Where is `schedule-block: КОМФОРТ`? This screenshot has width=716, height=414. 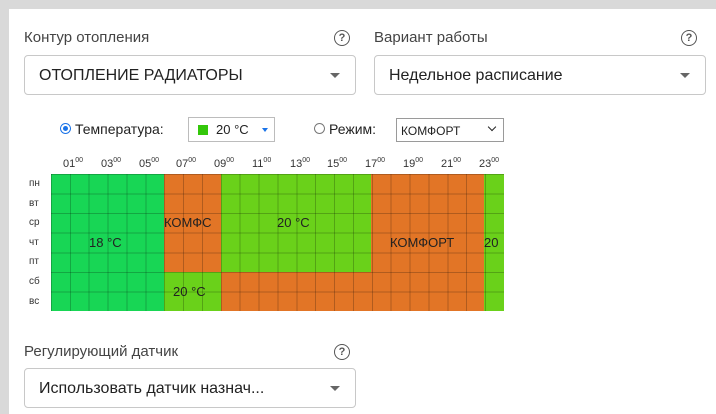 schedule-block: КОМФОРТ is located at coordinates (427, 223).